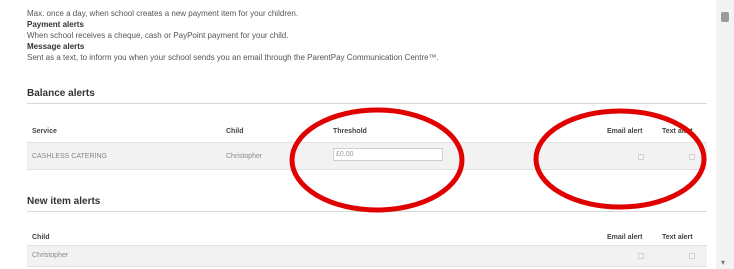 The image size is (734, 269). Describe the element at coordinates (725, 134) in the screenshot. I see `vertical-scrollbar: ▾` at that location.